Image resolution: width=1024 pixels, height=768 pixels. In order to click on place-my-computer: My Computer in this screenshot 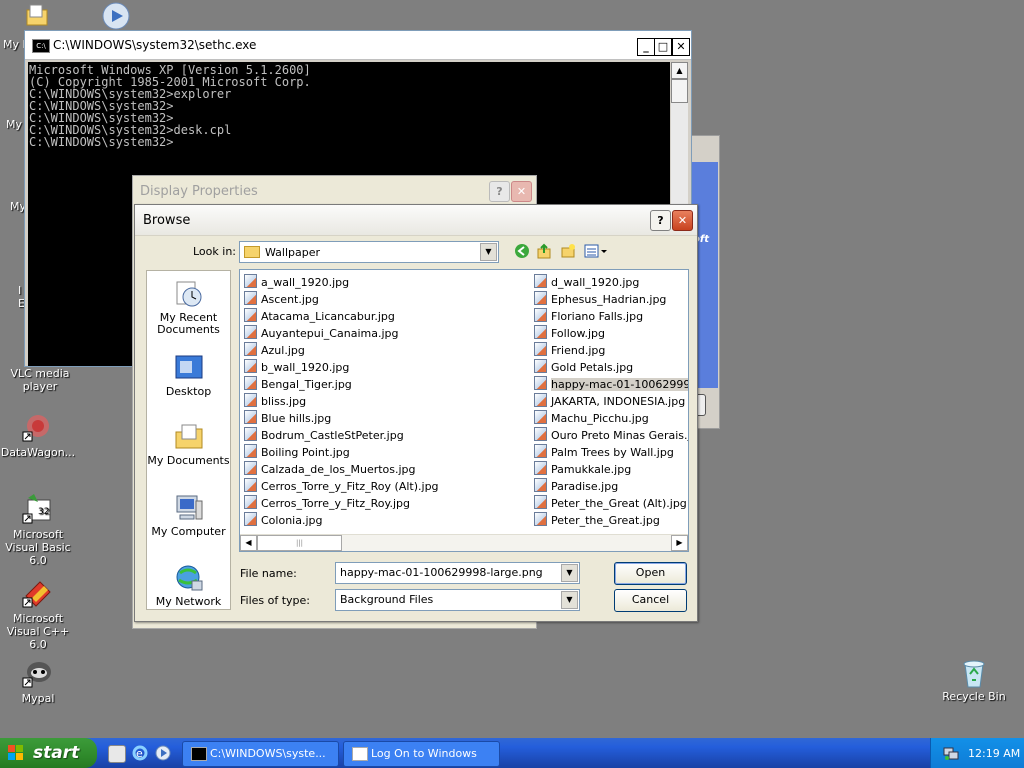, I will do `click(188, 515)`.